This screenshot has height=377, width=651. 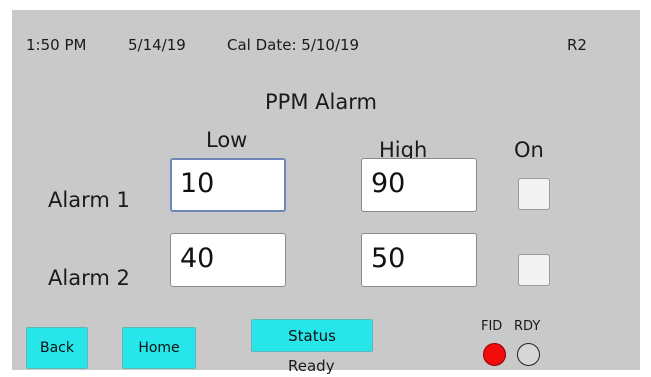 What do you see at coordinates (321, 102) in the screenshot?
I see `page-title: PPM Alarm` at bounding box center [321, 102].